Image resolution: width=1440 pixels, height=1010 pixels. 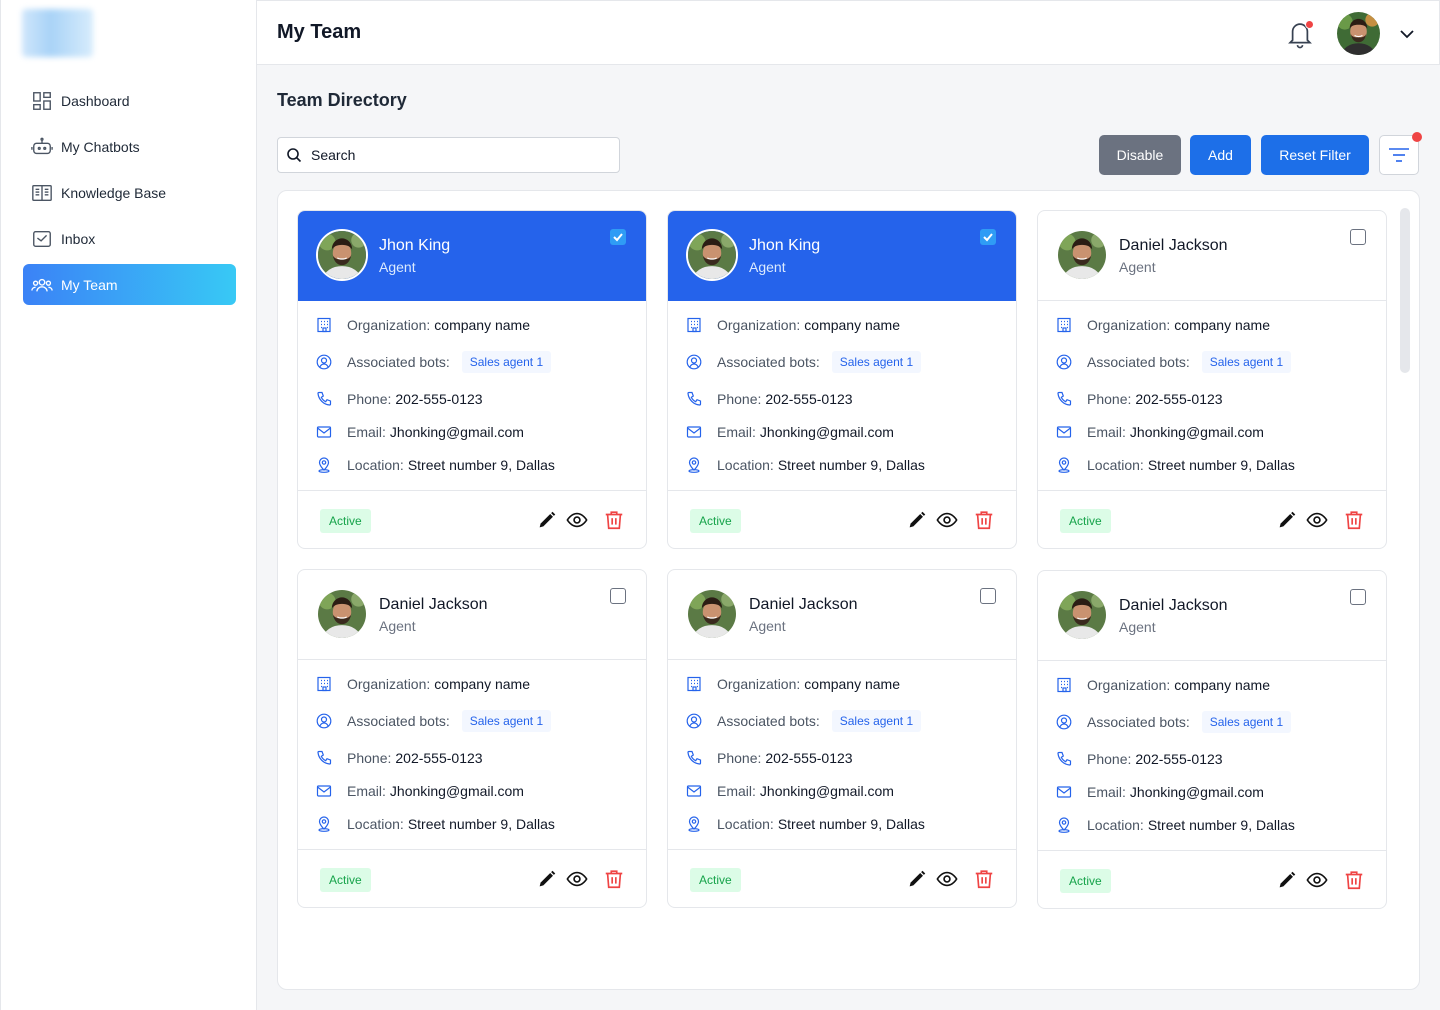 I want to click on reset-filter-button: Reset Filter, so click(x=1315, y=155).